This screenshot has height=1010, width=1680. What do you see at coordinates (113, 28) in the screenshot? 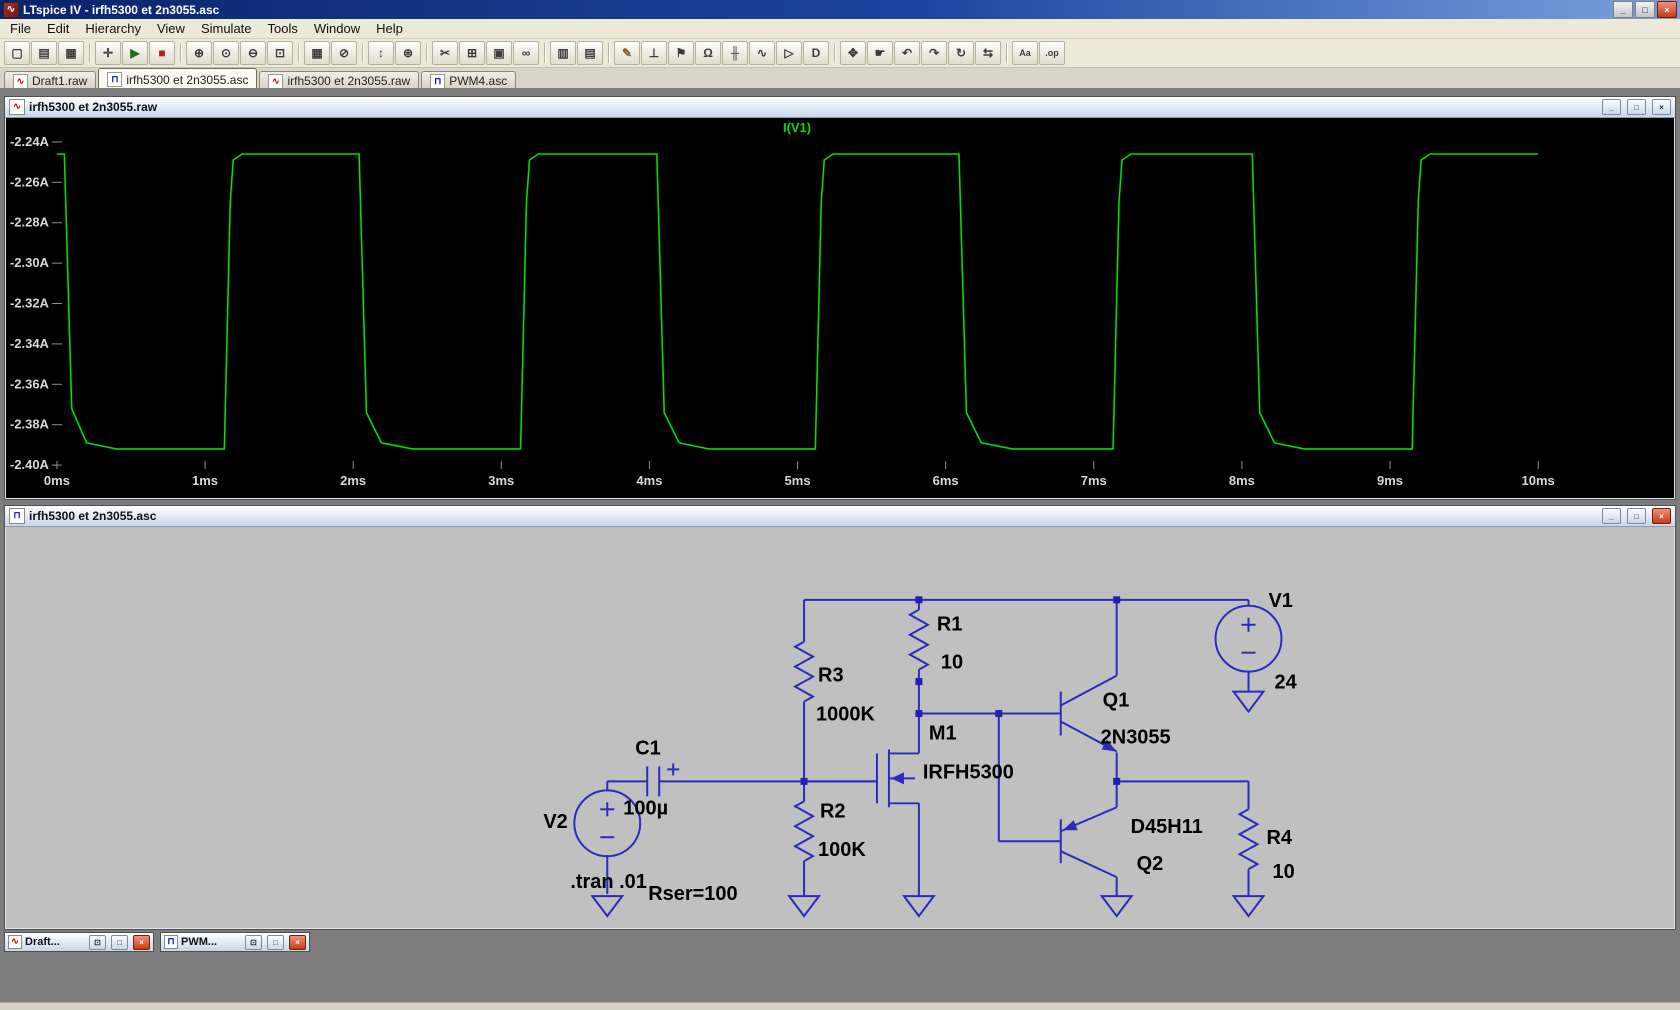
I see `menu-hierarchy: Hierarchy` at bounding box center [113, 28].